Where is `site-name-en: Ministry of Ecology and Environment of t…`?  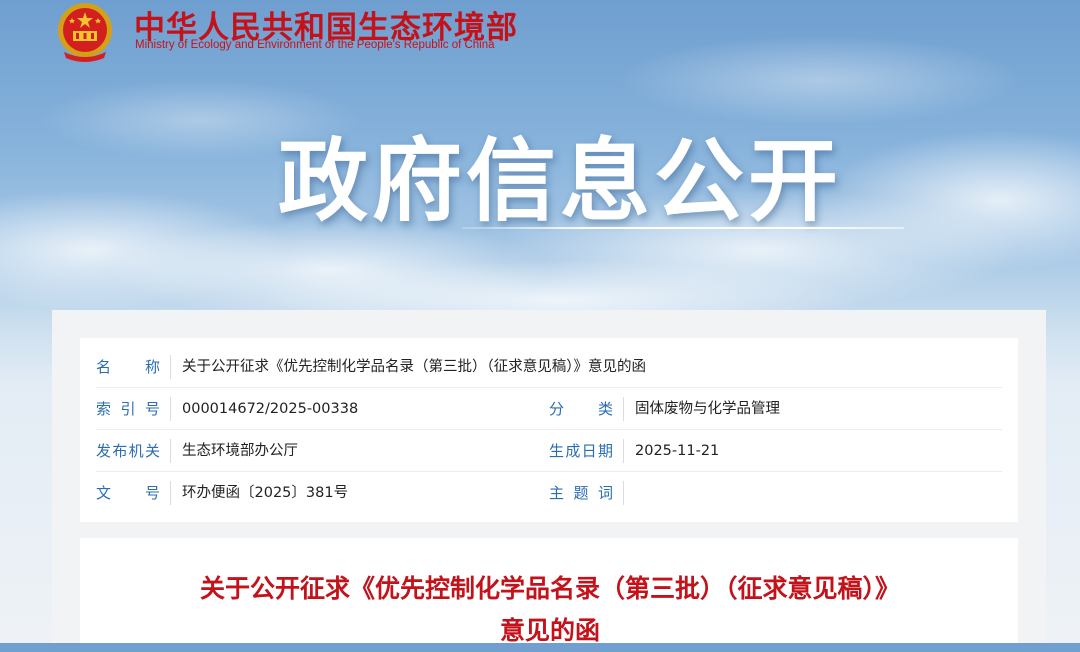 site-name-en: Ministry of Ecology and Environment of t… is located at coordinates (315, 45).